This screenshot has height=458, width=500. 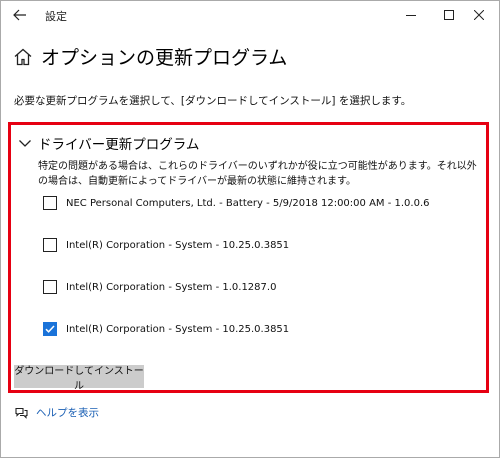 I want to click on driver-section-header: ドライバー更新プログラム, so click(x=108, y=143).